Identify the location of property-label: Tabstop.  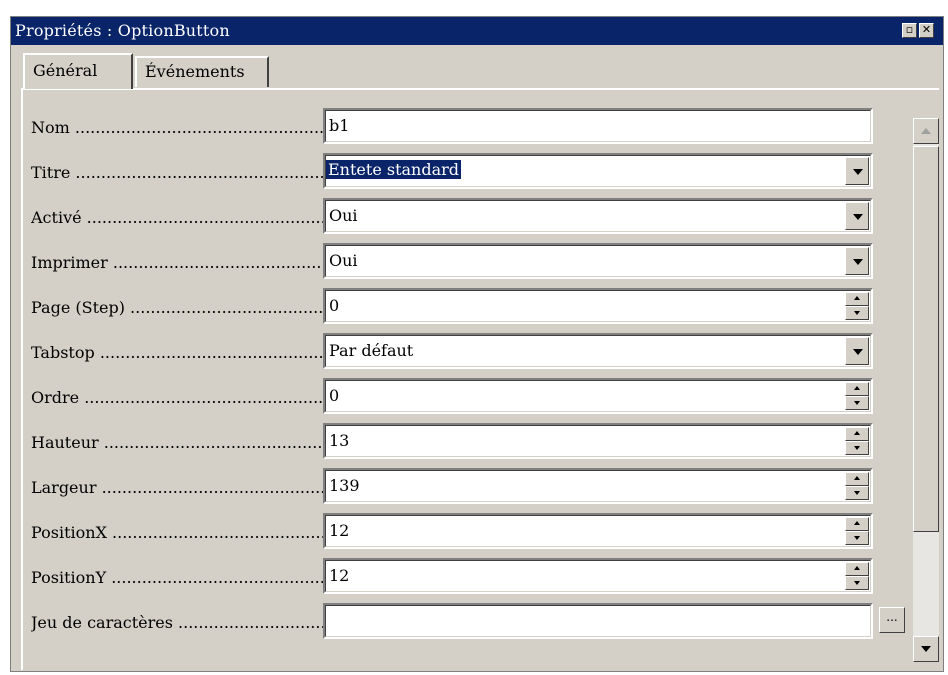
(179, 352).